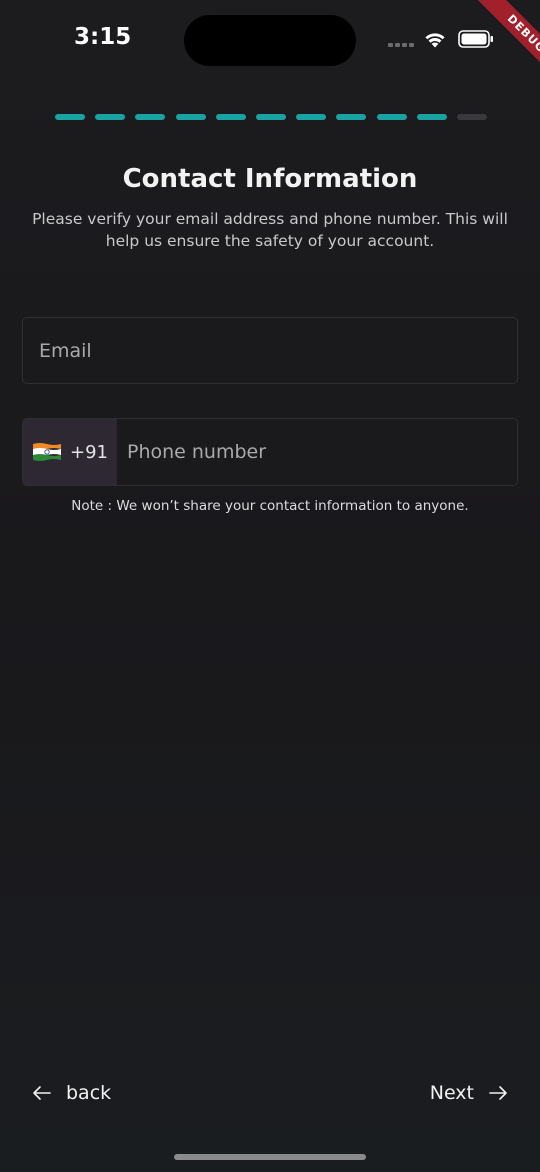 Image resolution: width=540 pixels, height=1172 pixels. I want to click on country-code-picker: +91, so click(70, 452).